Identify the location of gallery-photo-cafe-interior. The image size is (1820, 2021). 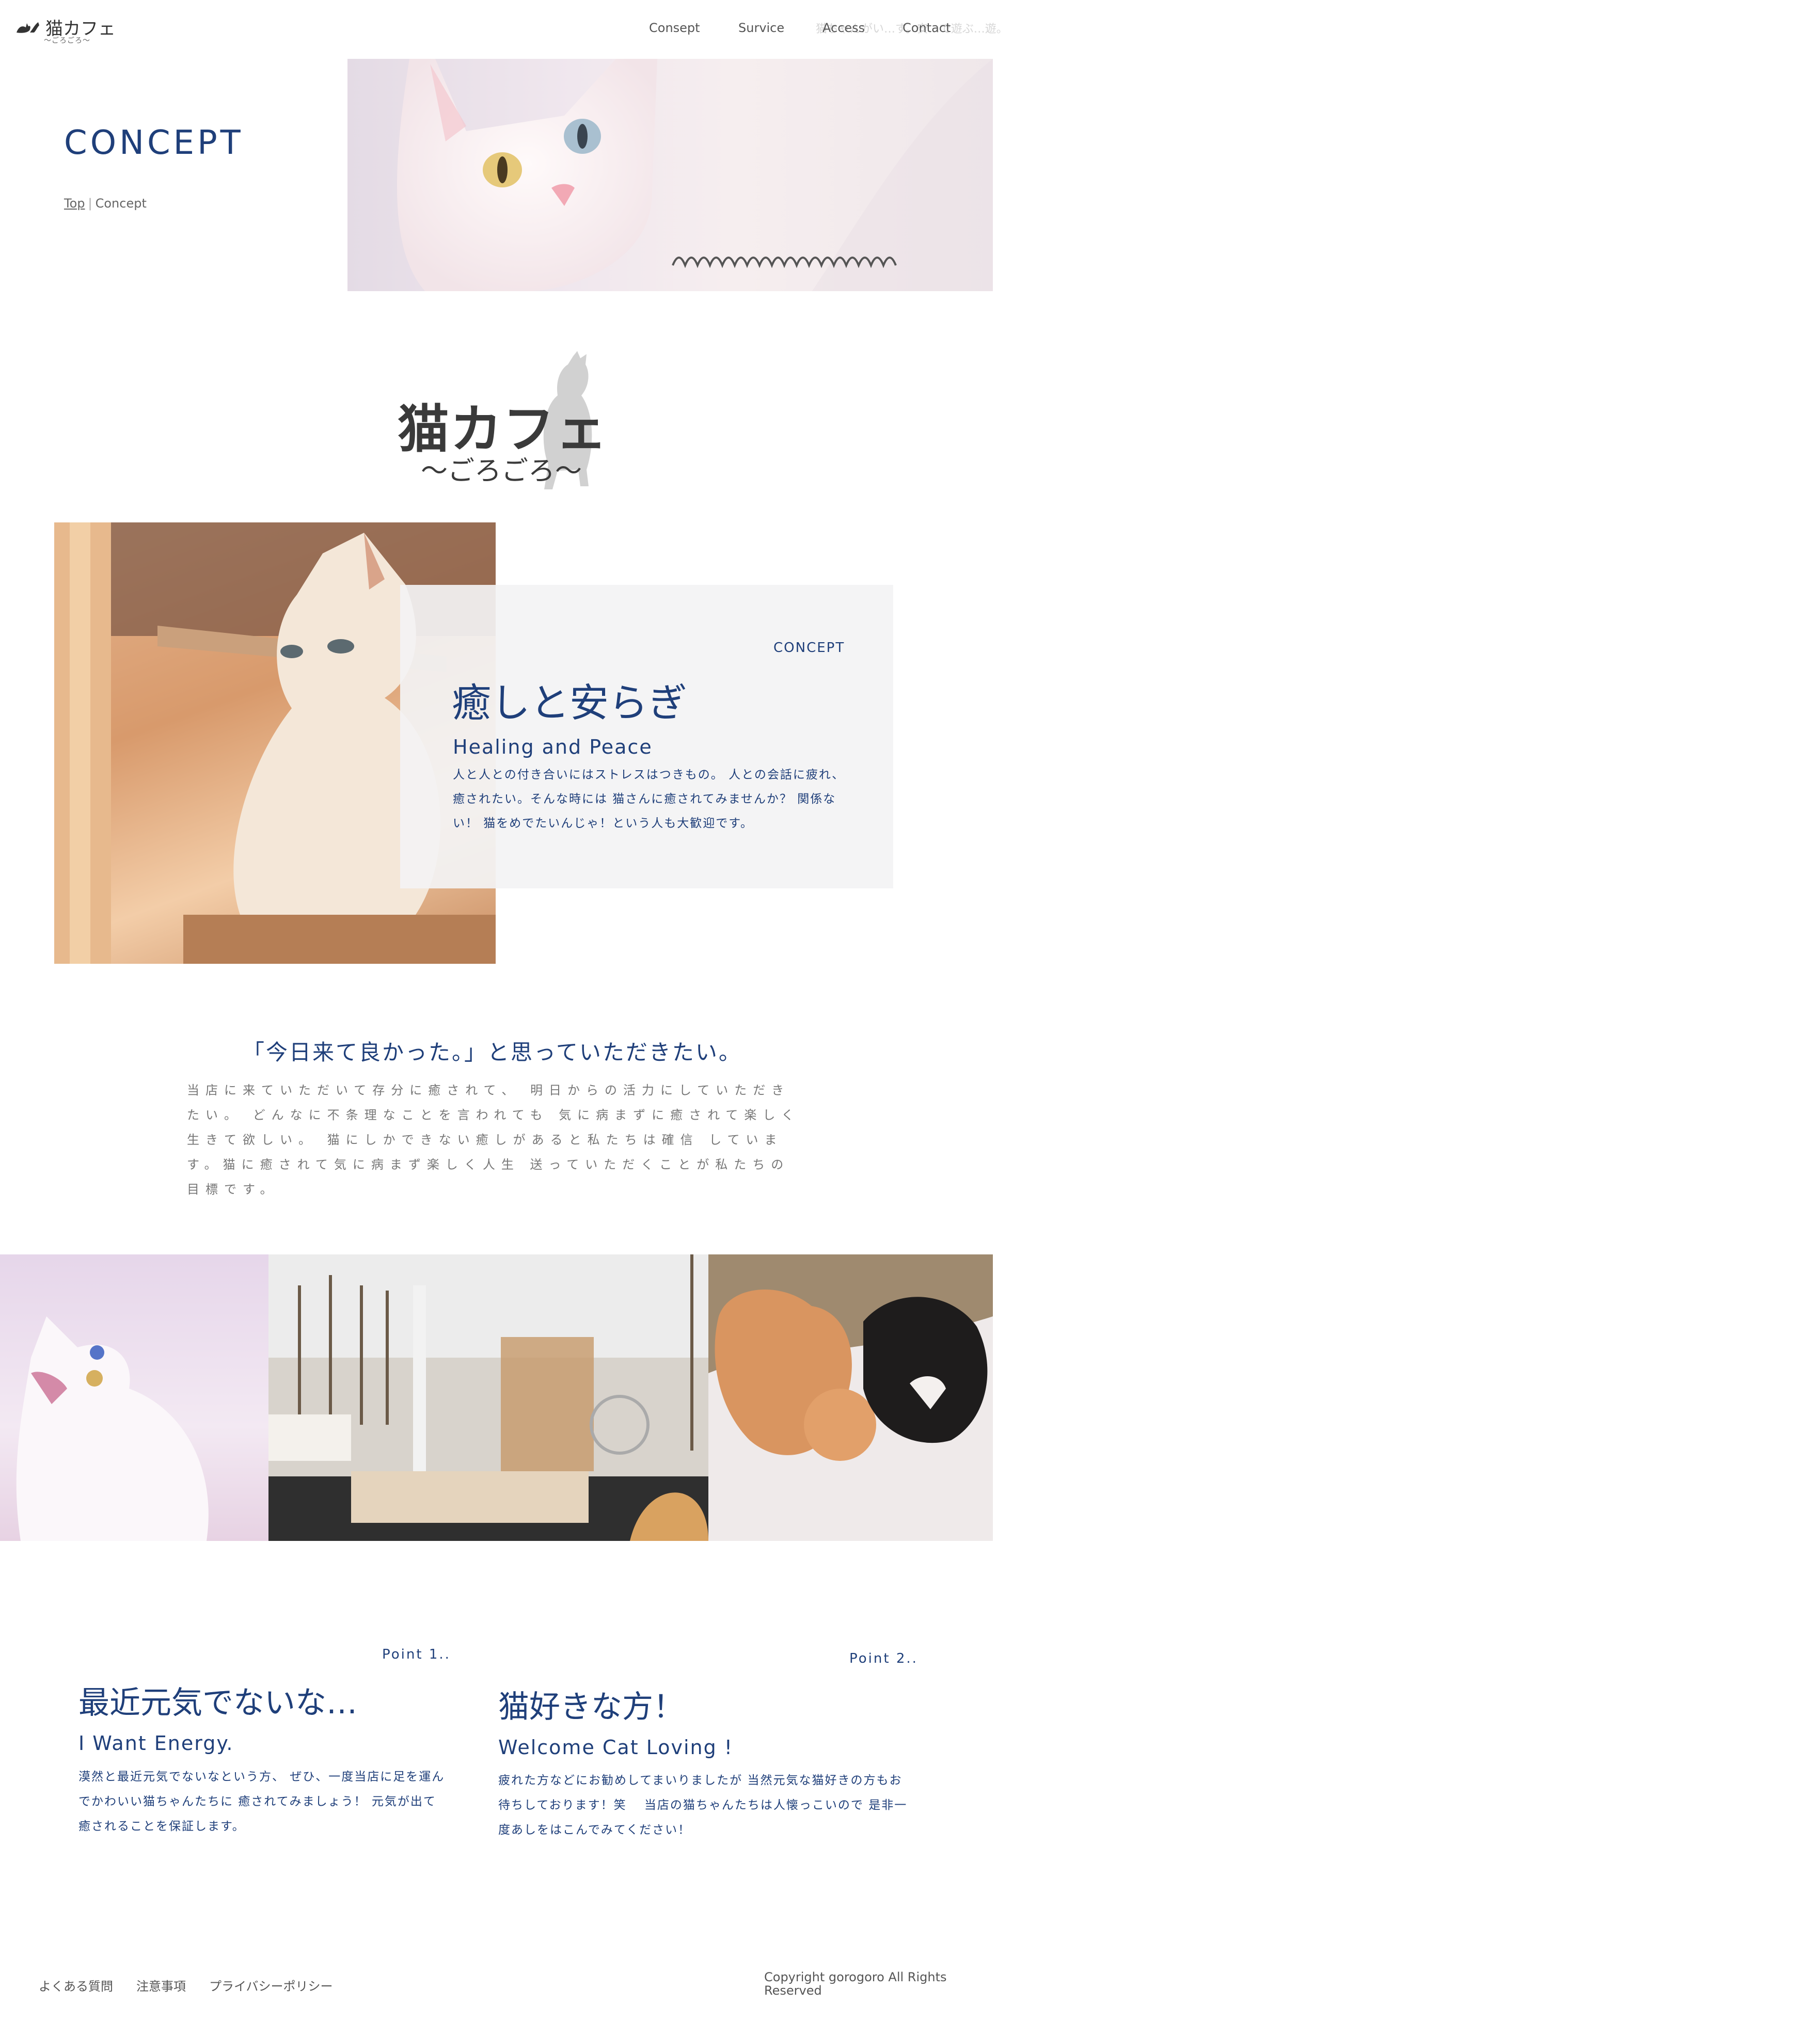
(488, 1397).